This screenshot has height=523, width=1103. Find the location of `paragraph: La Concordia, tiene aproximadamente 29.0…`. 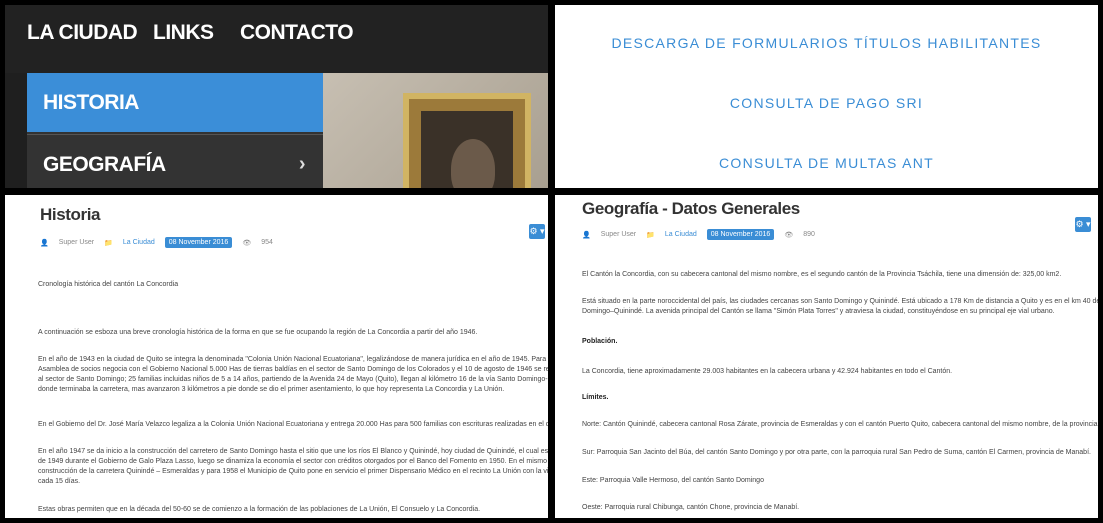

paragraph: La Concordia, tiene aproximadamente 29.0… is located at coordinates (767, 371).